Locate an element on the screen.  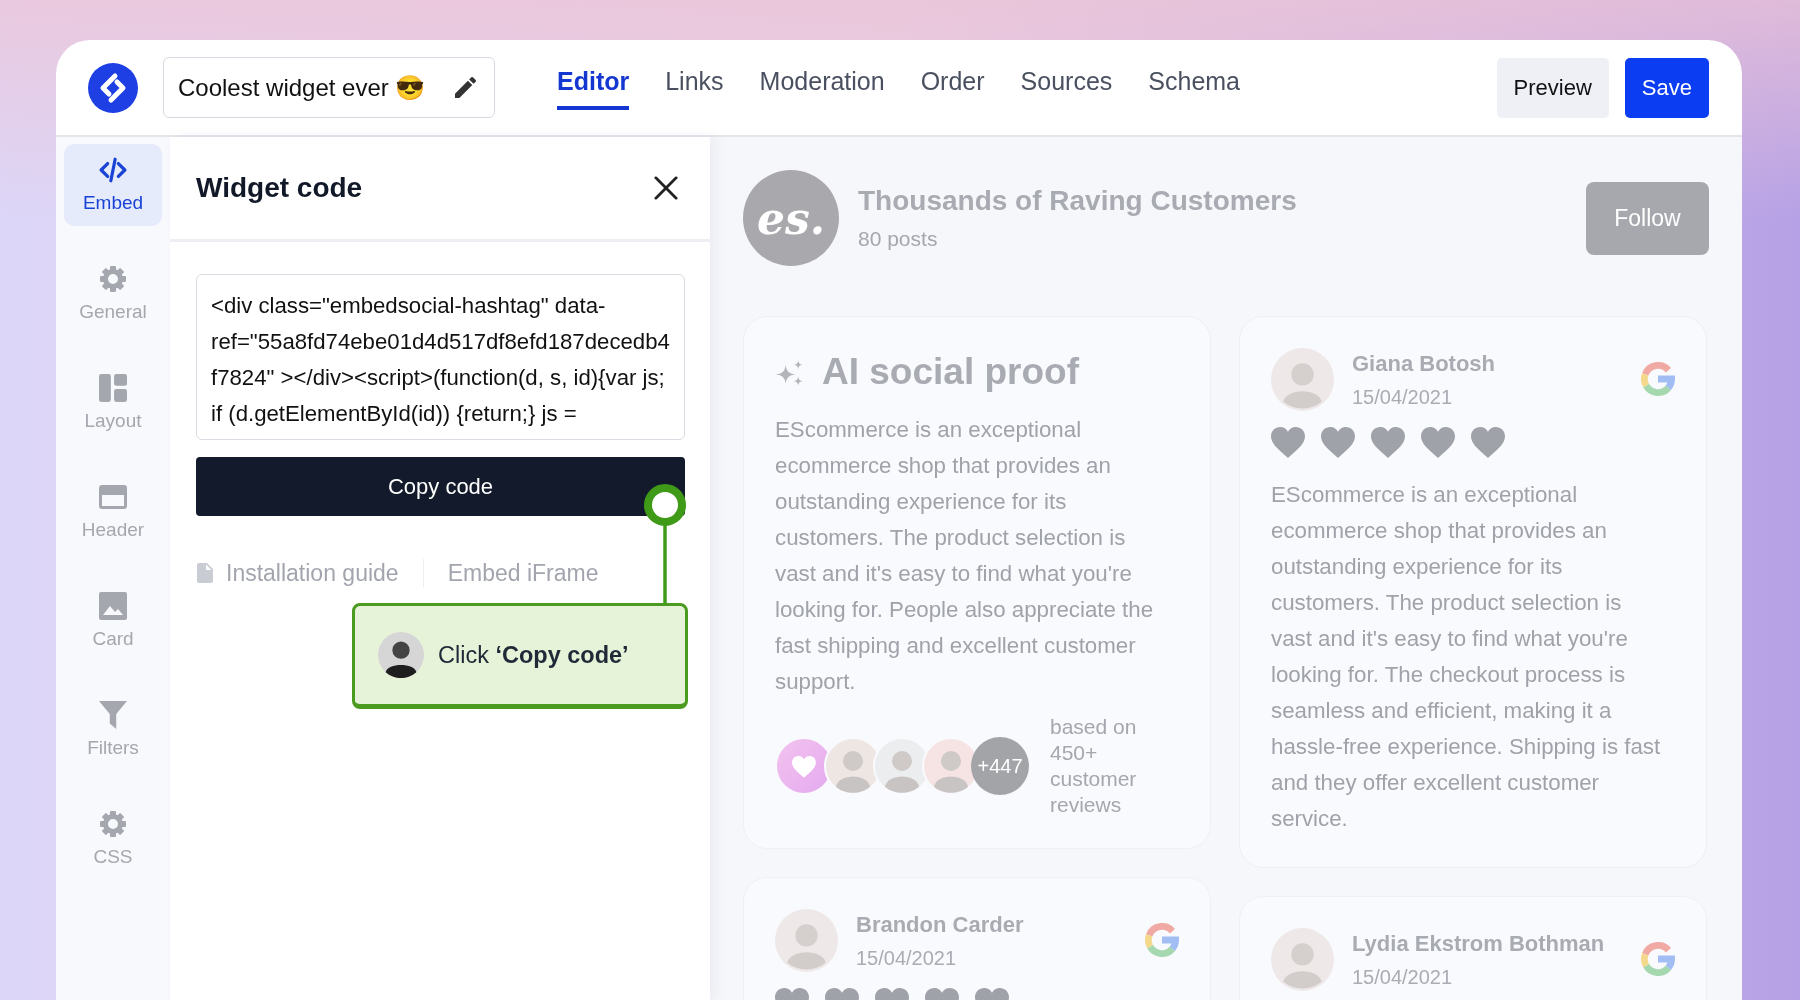
panel-title: Widget code is located at coordinates (279, 188).